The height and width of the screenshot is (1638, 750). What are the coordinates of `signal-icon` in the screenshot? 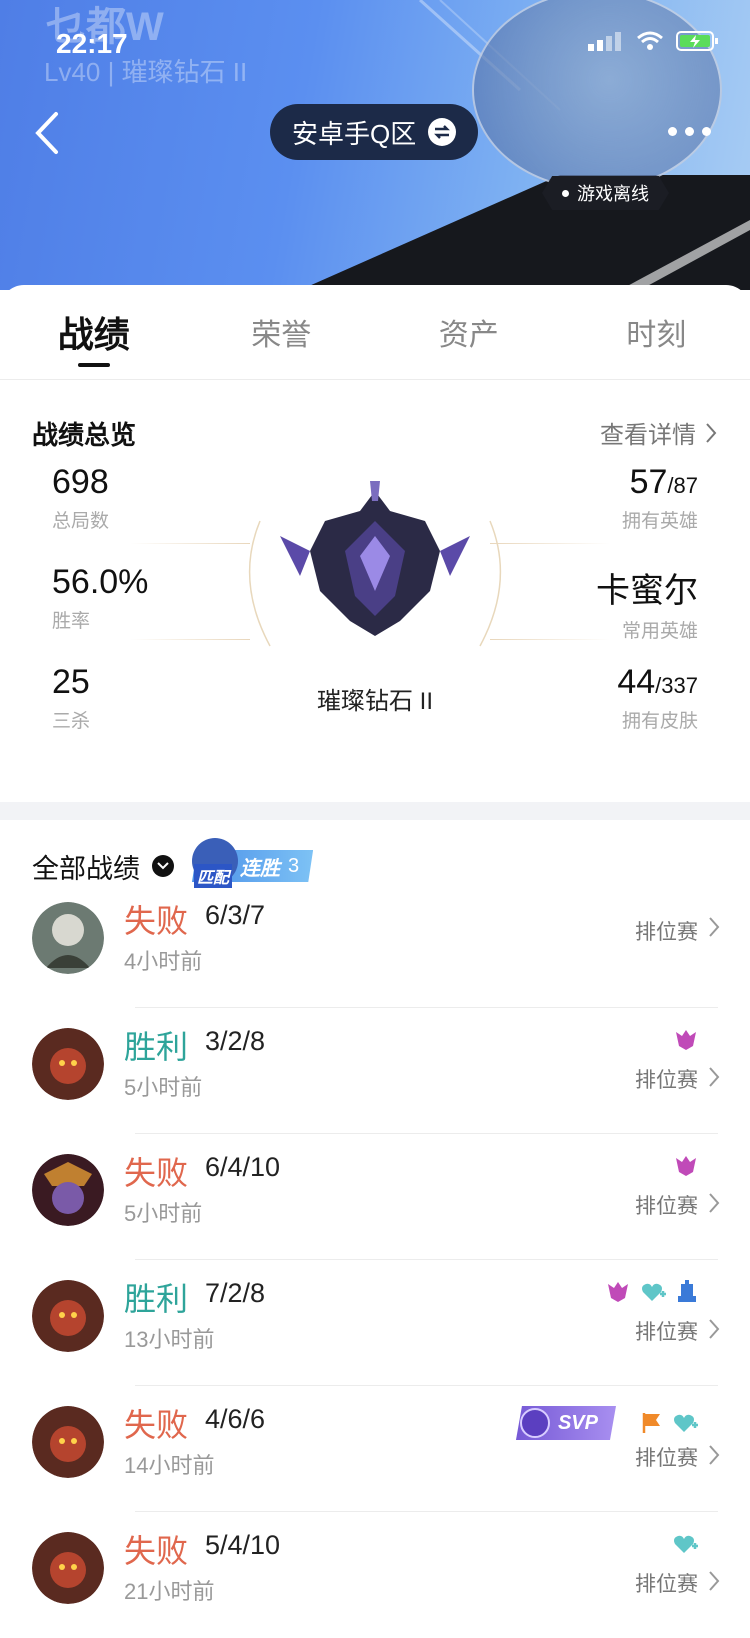 It's located at (606, 41).